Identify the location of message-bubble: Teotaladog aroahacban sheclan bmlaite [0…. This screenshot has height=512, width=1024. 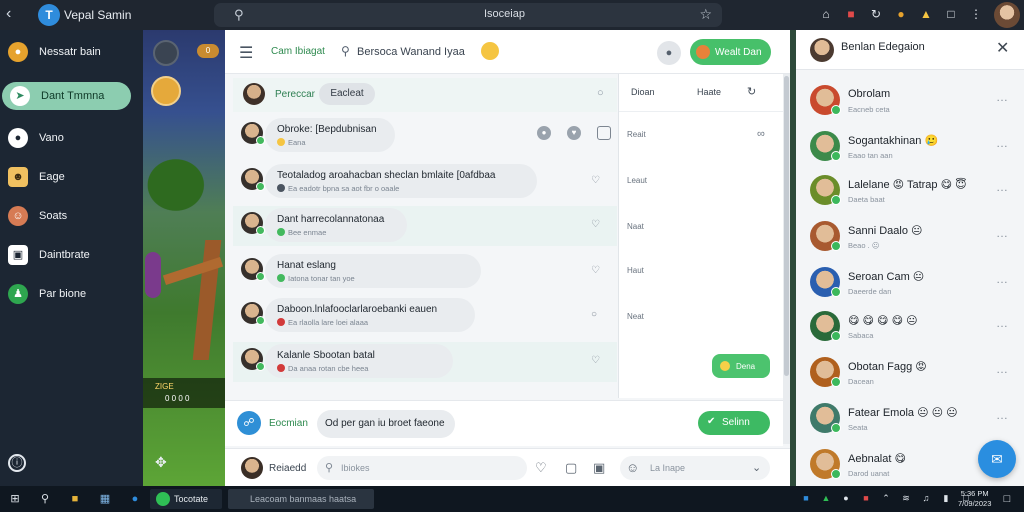
(401, 181).